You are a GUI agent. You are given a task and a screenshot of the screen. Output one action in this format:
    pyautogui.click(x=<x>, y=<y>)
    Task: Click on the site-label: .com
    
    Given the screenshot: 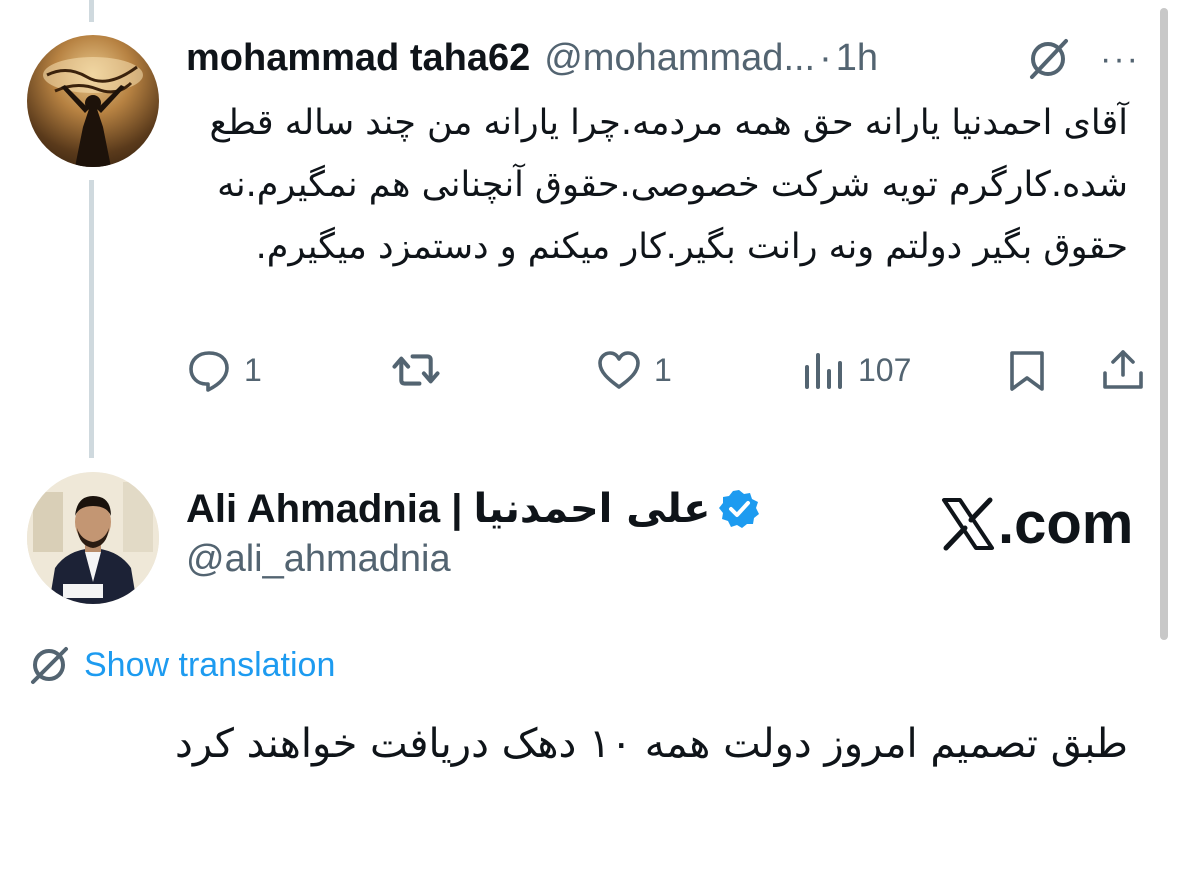 What is the action you would take?
    pyautogui.click(x=1066, y=523)
    